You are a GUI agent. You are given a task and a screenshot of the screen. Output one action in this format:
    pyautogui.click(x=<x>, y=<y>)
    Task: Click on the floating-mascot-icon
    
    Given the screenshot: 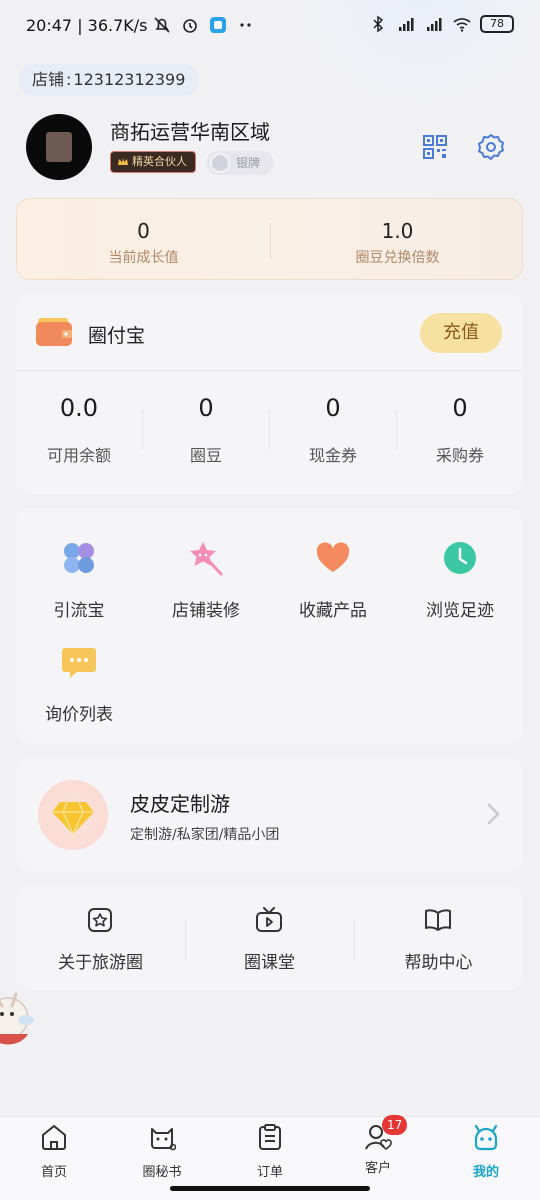 What is the action you would take?
    pyautogui.click(x=18, y=1019)
    